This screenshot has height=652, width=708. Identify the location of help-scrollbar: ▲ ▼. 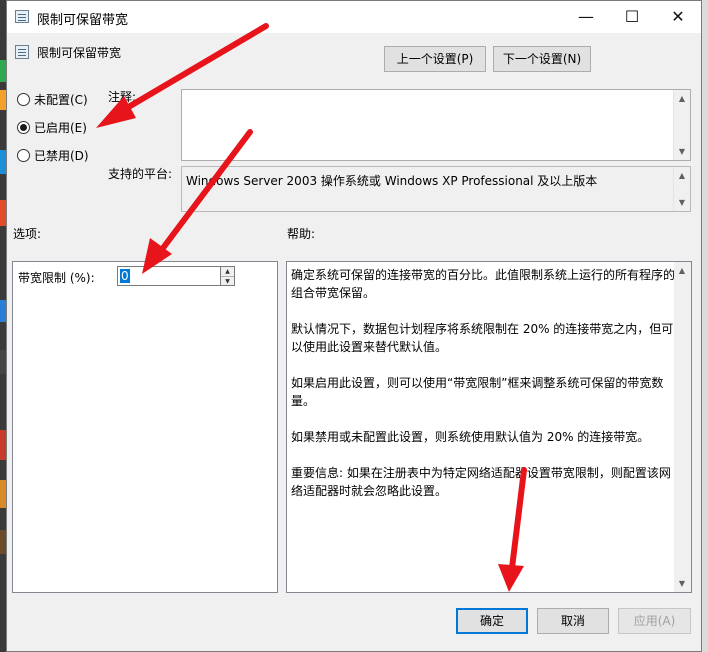
(682, 427).